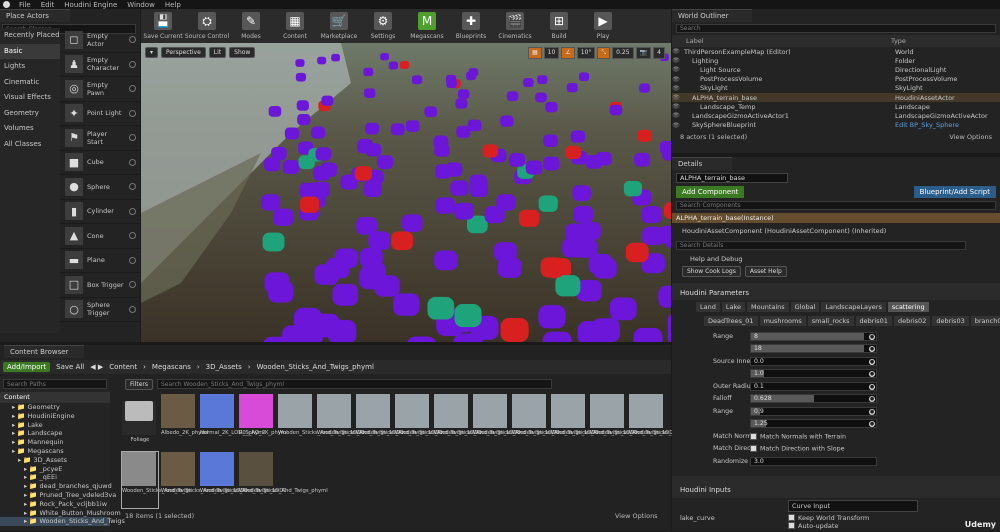  What do you see at coordinates (753, 448) in the screenshot?
I see `match-direction-checkbox` at bounding box center [753, 448].